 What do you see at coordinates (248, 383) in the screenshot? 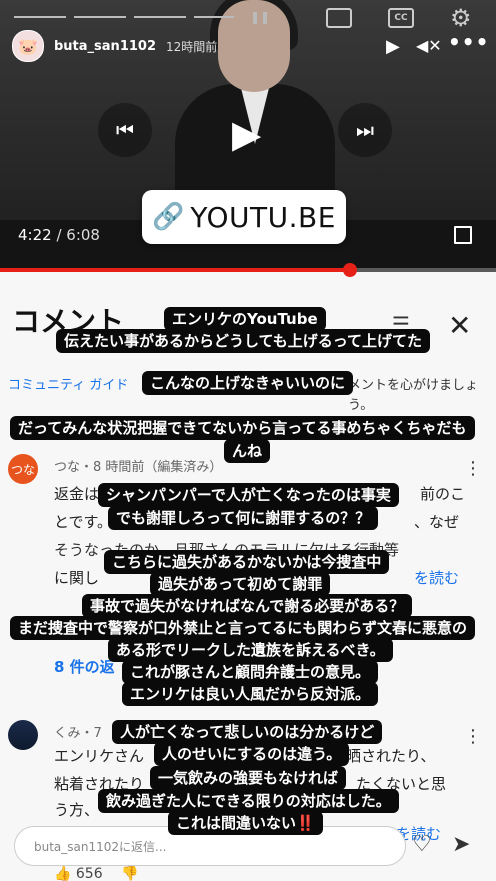
I see `caption: こんなの上げなきゃいいのに` at bounding box center [248, 383].